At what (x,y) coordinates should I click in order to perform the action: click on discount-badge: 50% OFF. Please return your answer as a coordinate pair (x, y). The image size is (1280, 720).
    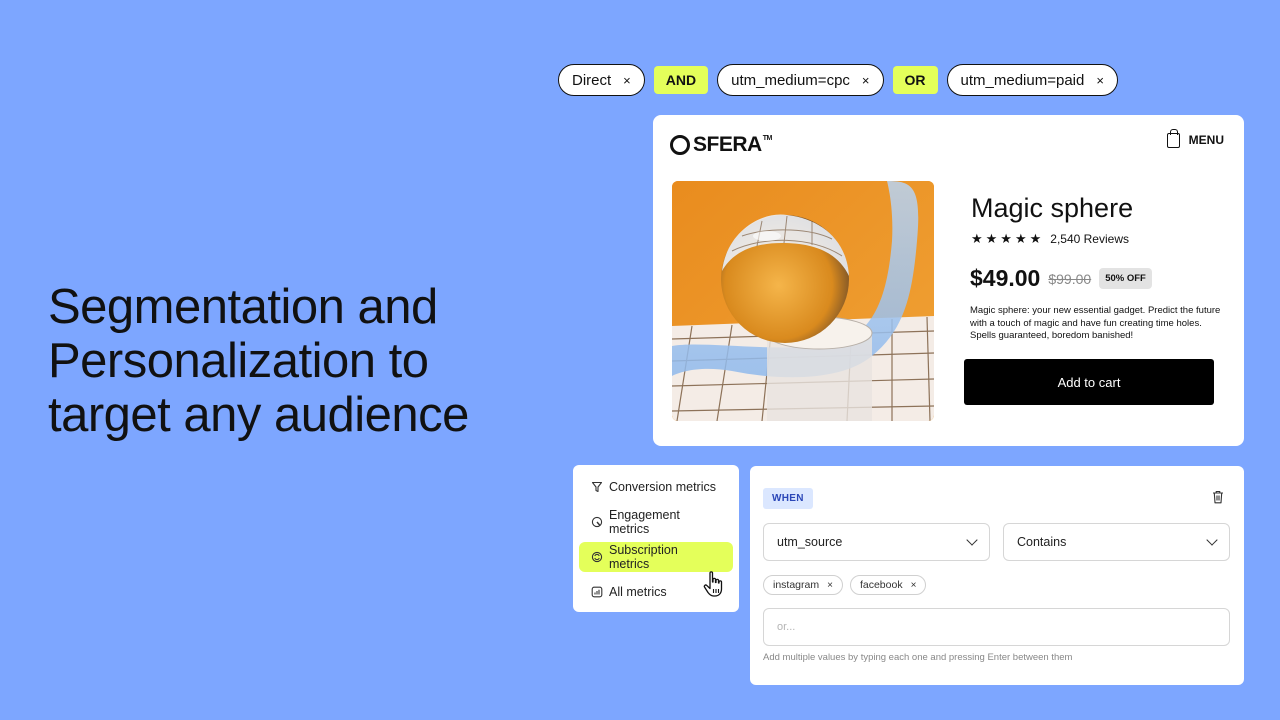
    Looking at the image, I should click on (1125, 278).